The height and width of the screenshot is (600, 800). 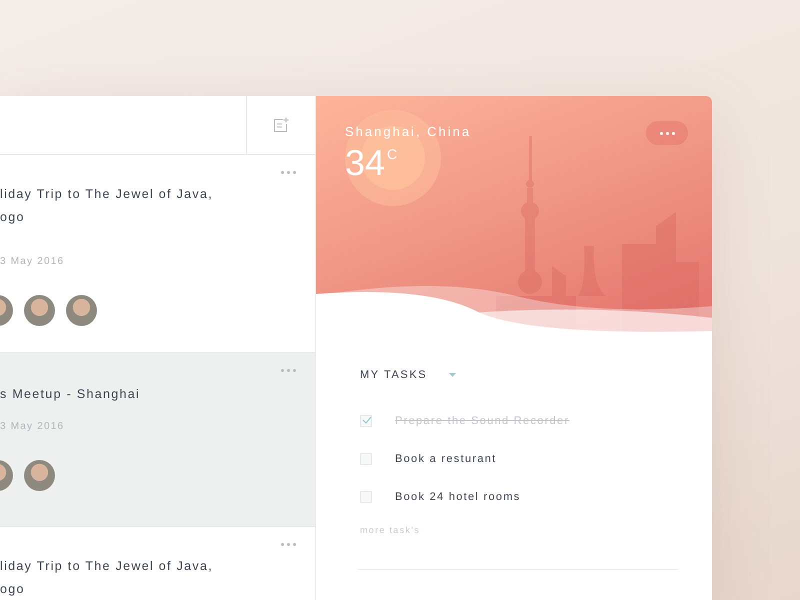 I want to click on event-card: s Meetup - Shanghai 3 May 2016, so click(x=157, y=440).